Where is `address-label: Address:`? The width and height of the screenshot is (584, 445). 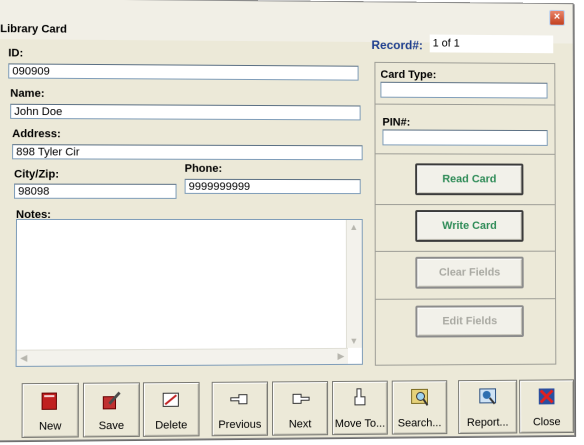 address-label: Address: is located at coordinates (36, 134).